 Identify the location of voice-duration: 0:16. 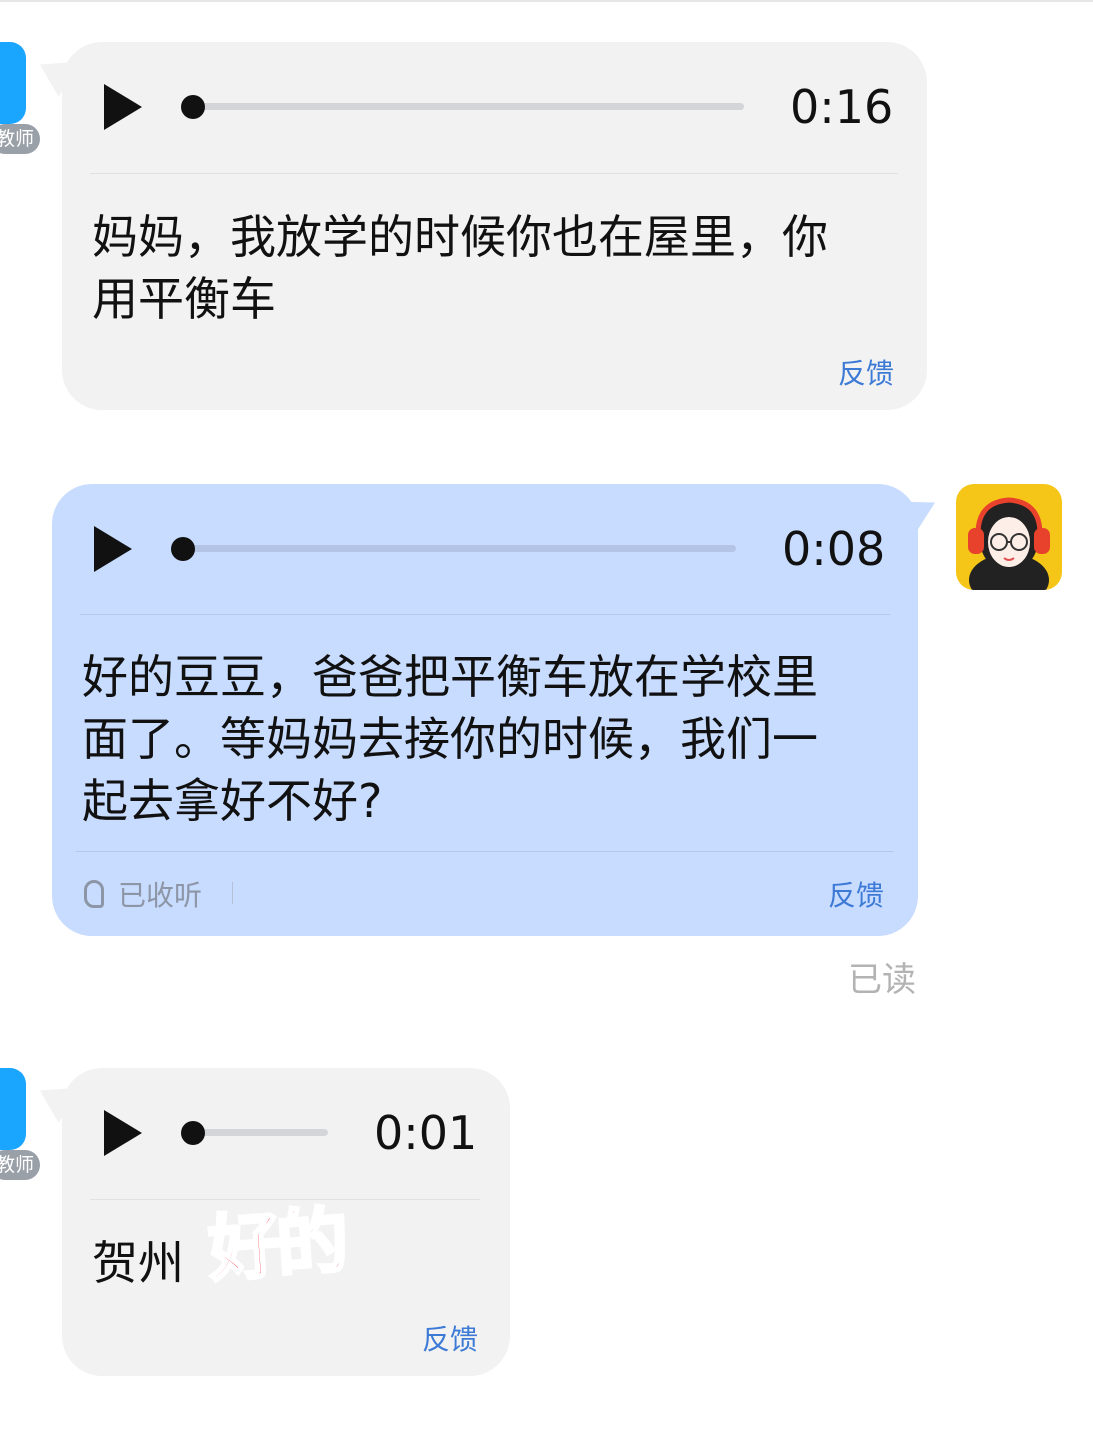
(842, 107).